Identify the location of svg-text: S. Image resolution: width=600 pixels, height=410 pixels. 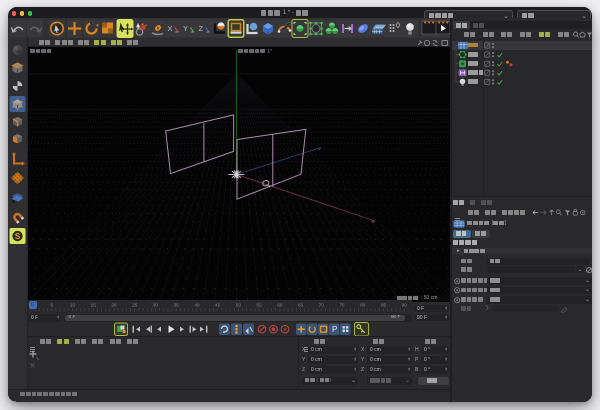
(18, 236).